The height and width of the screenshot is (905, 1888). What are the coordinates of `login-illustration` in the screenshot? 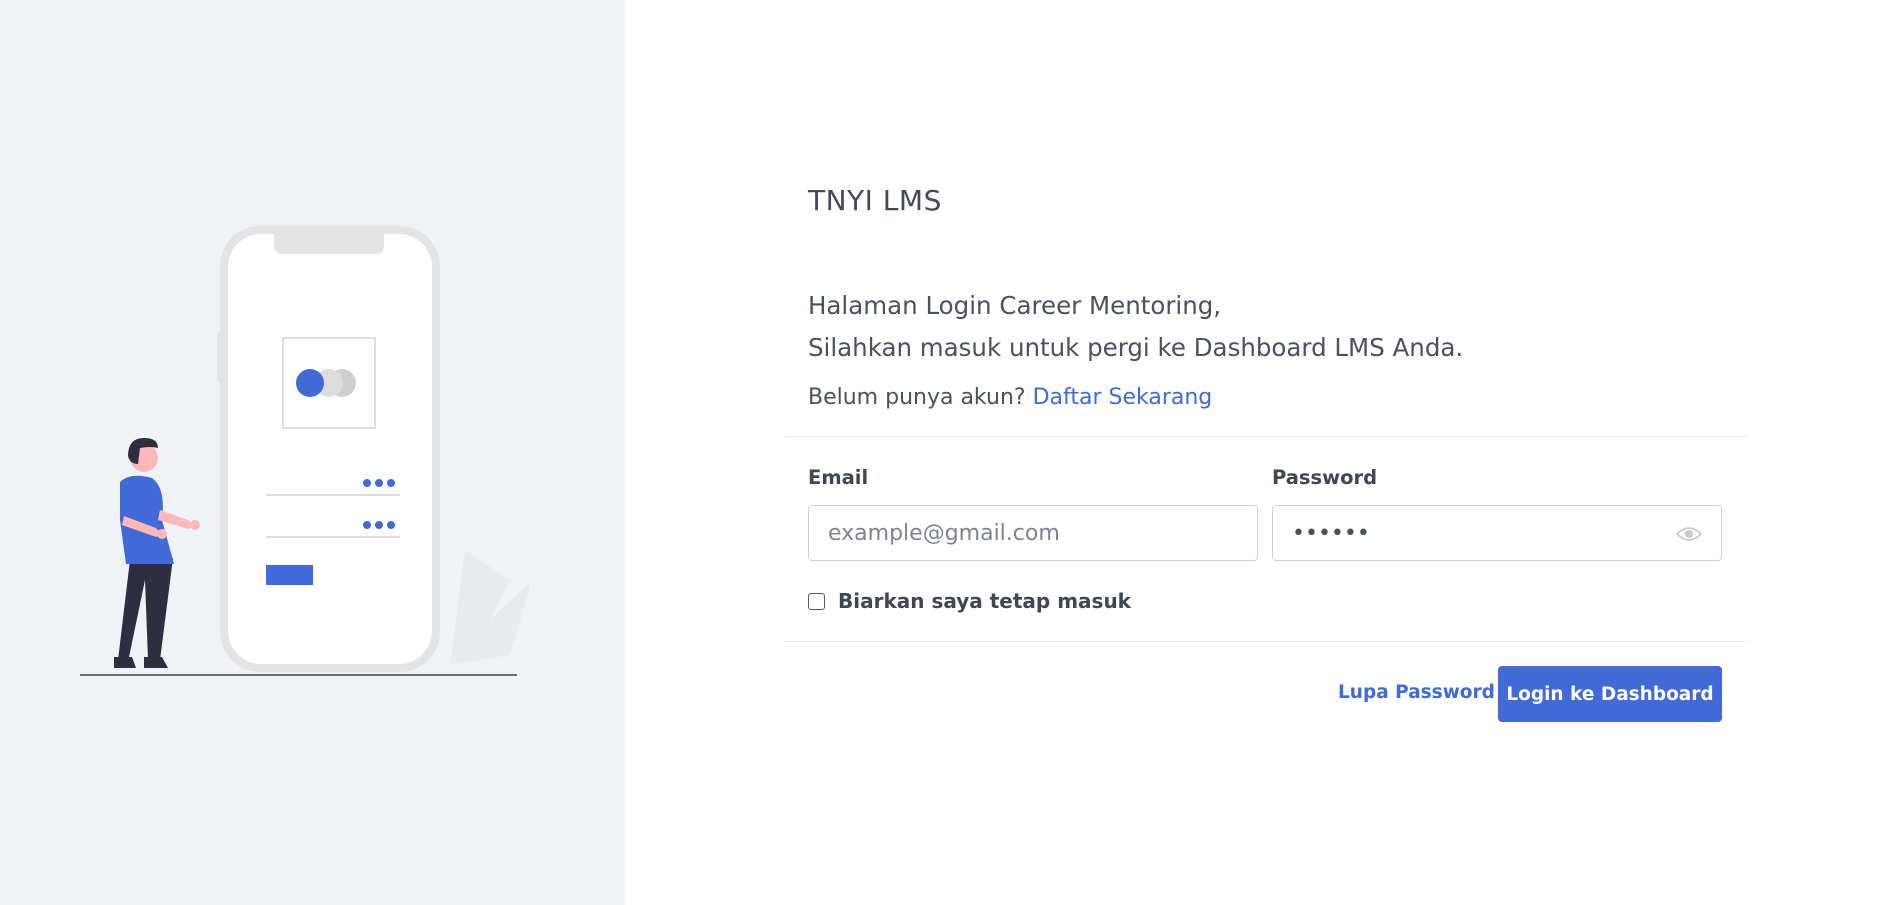 It's located at (305, 451).